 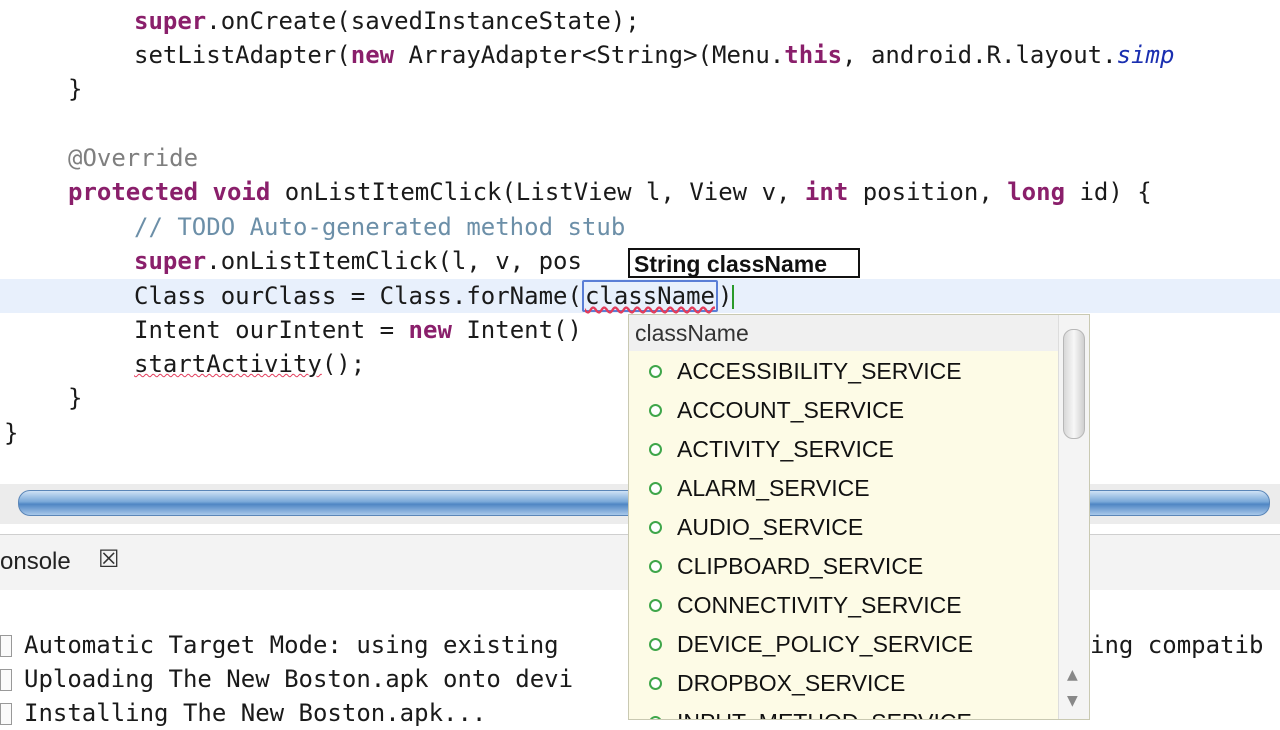 I want to click on scrollbar-thumb, so click(x=1074, y=384).